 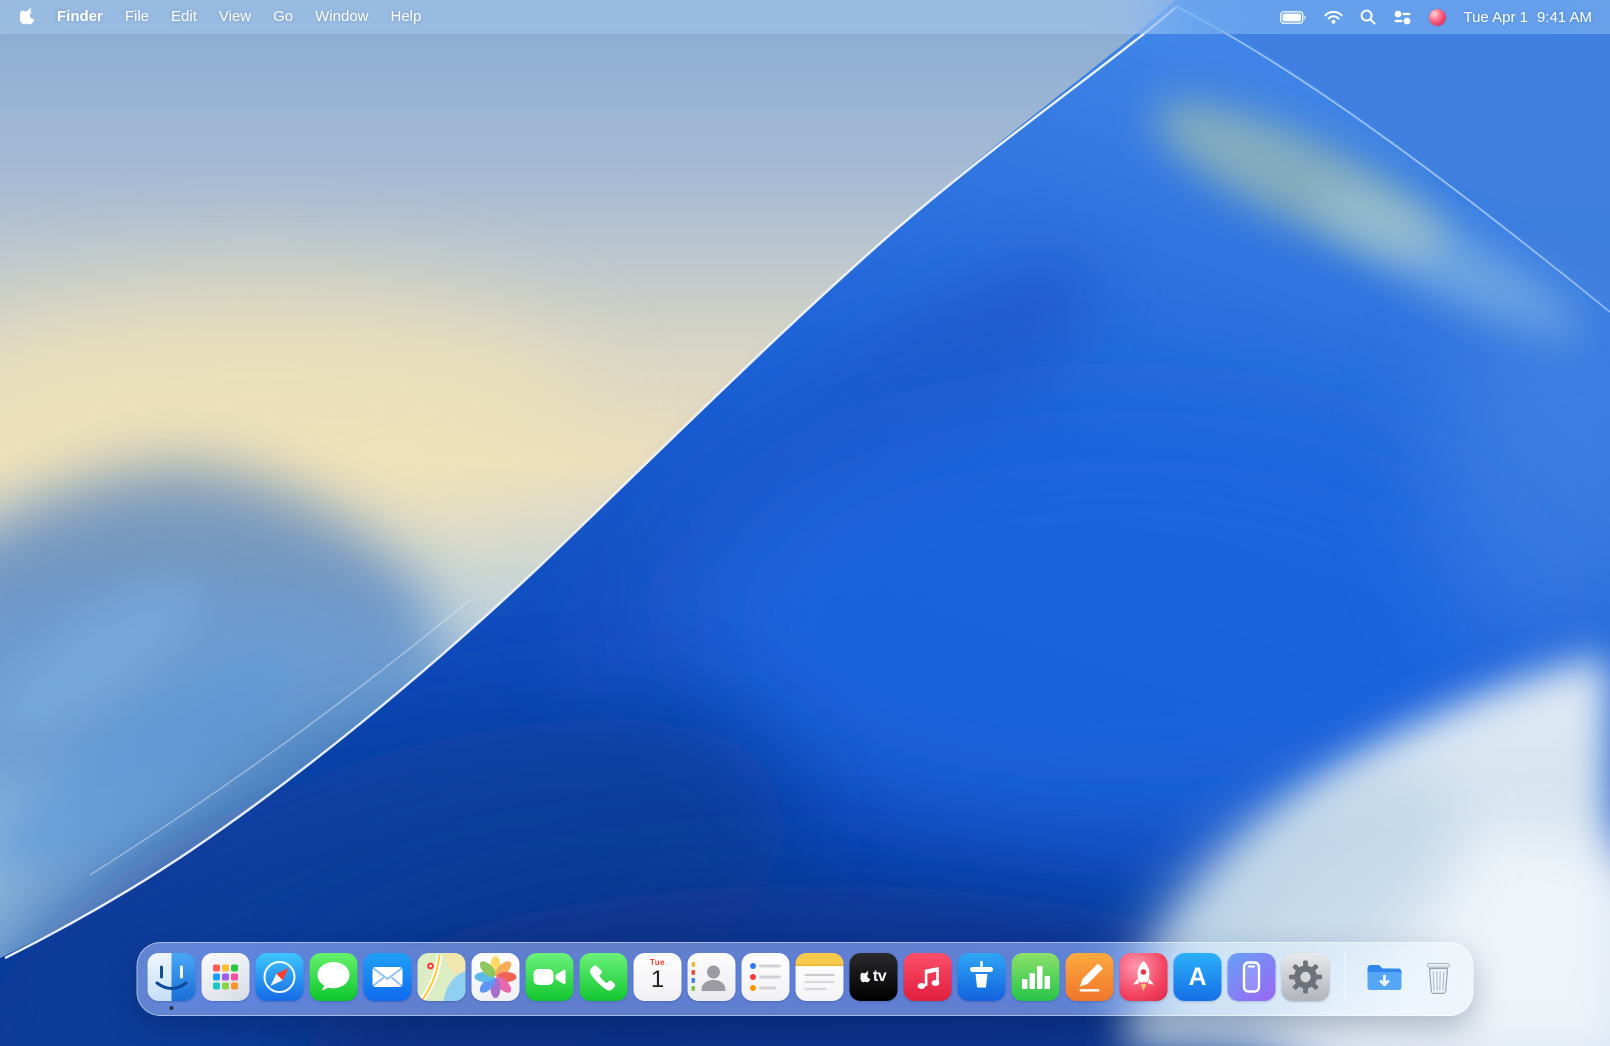 I want to click on app-store-icon: A, so click(x=1197, y=977).